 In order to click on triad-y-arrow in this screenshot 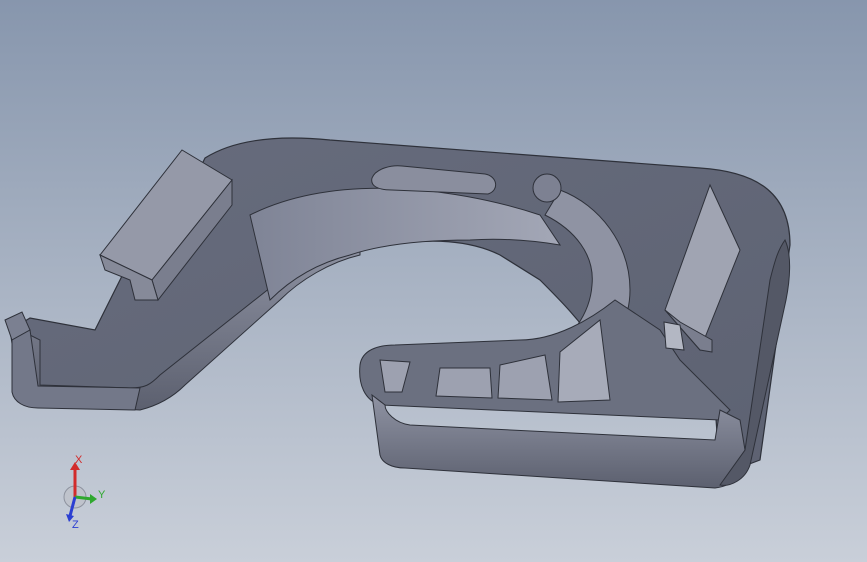, I will do `click(93, 499)`.